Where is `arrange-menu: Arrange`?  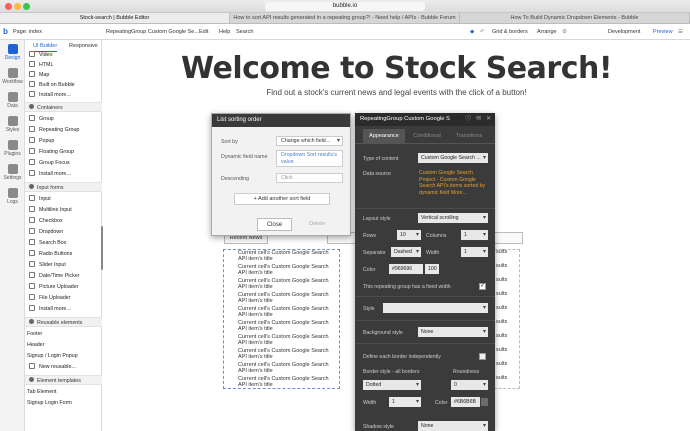
arrange-menu: Arrange is located at coordinates (547, 32).